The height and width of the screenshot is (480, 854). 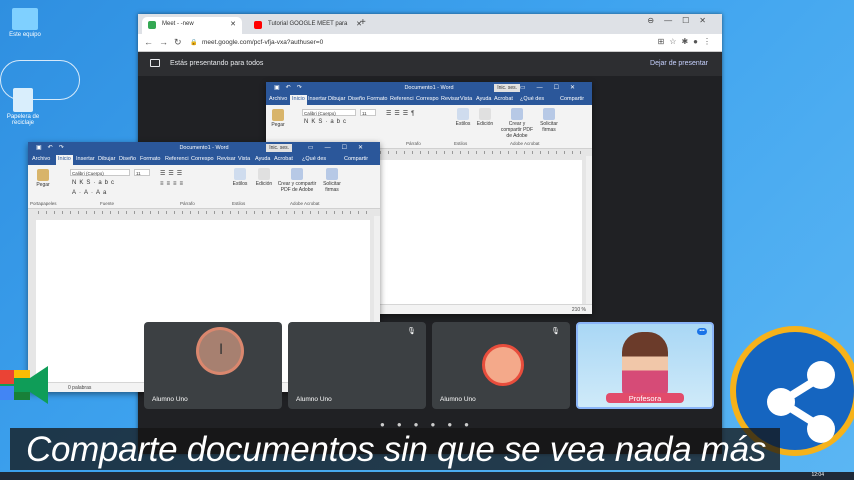 I want to click on desktop-icon-label: Este equipo, so click(x=25, y=35).